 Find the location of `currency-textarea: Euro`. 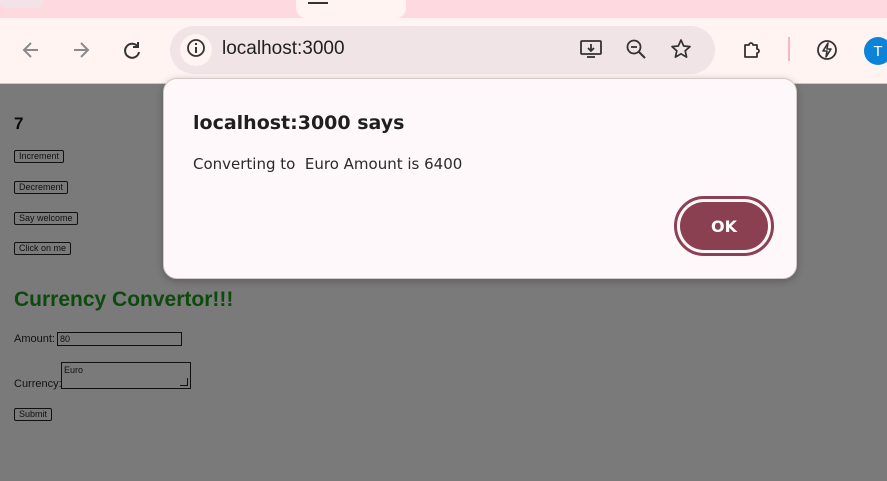

currency-textarea: Euro is located at coordinates (126, 375).